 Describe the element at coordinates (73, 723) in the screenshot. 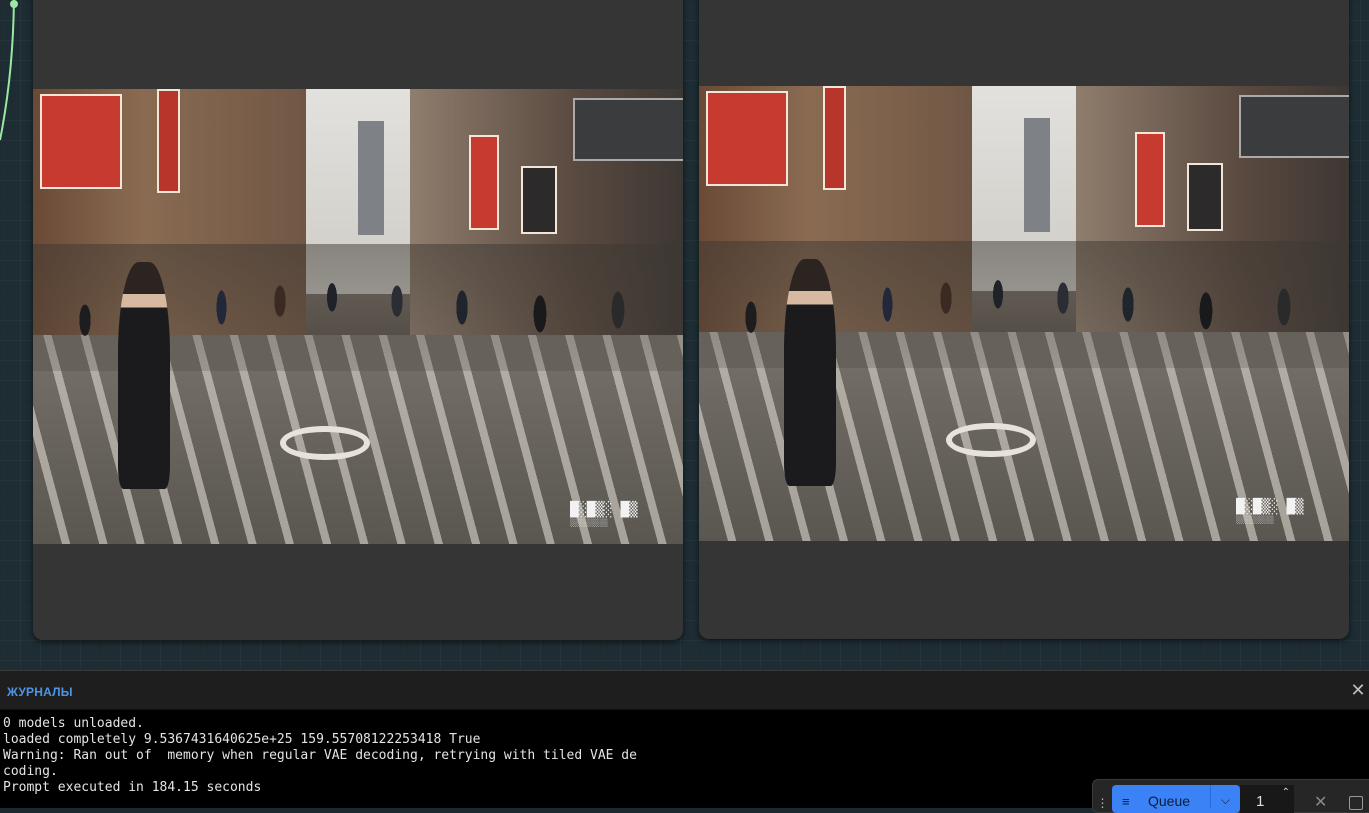

I see `log-line: 0 models unloaded.` at that location.